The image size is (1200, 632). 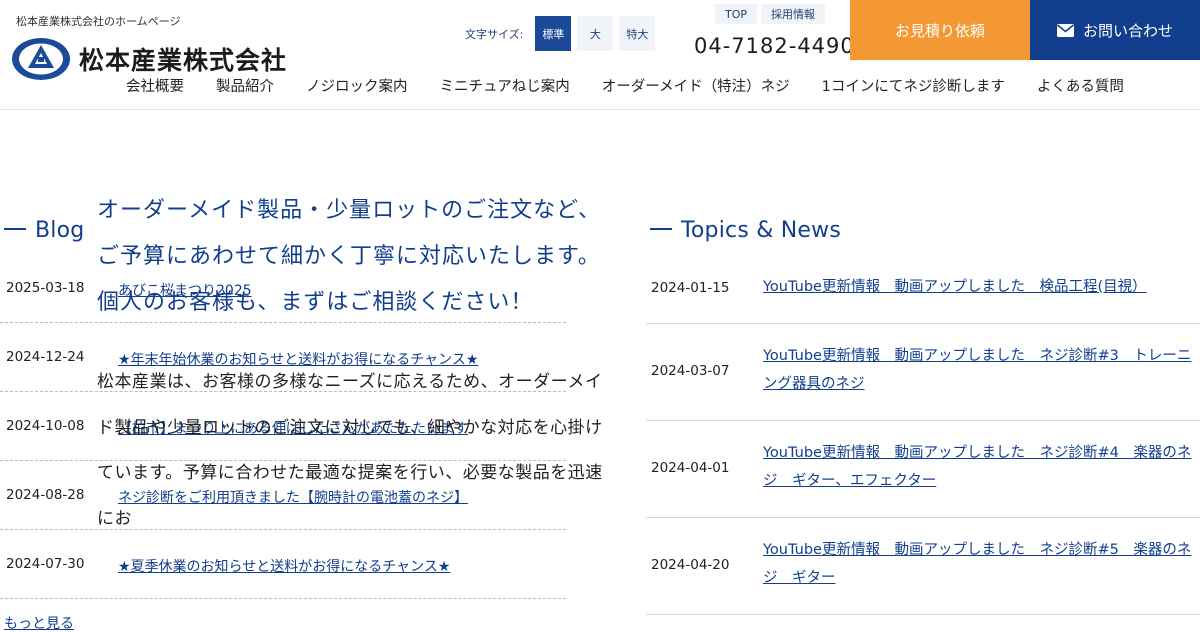 What do you see at coordinates (981, 370) in the screenshot?
I see `topic-link: YouTube更新情報 動画アップしました ネジ診断#3 トレーニング器具のネジ` at bounding box center [981, 370].